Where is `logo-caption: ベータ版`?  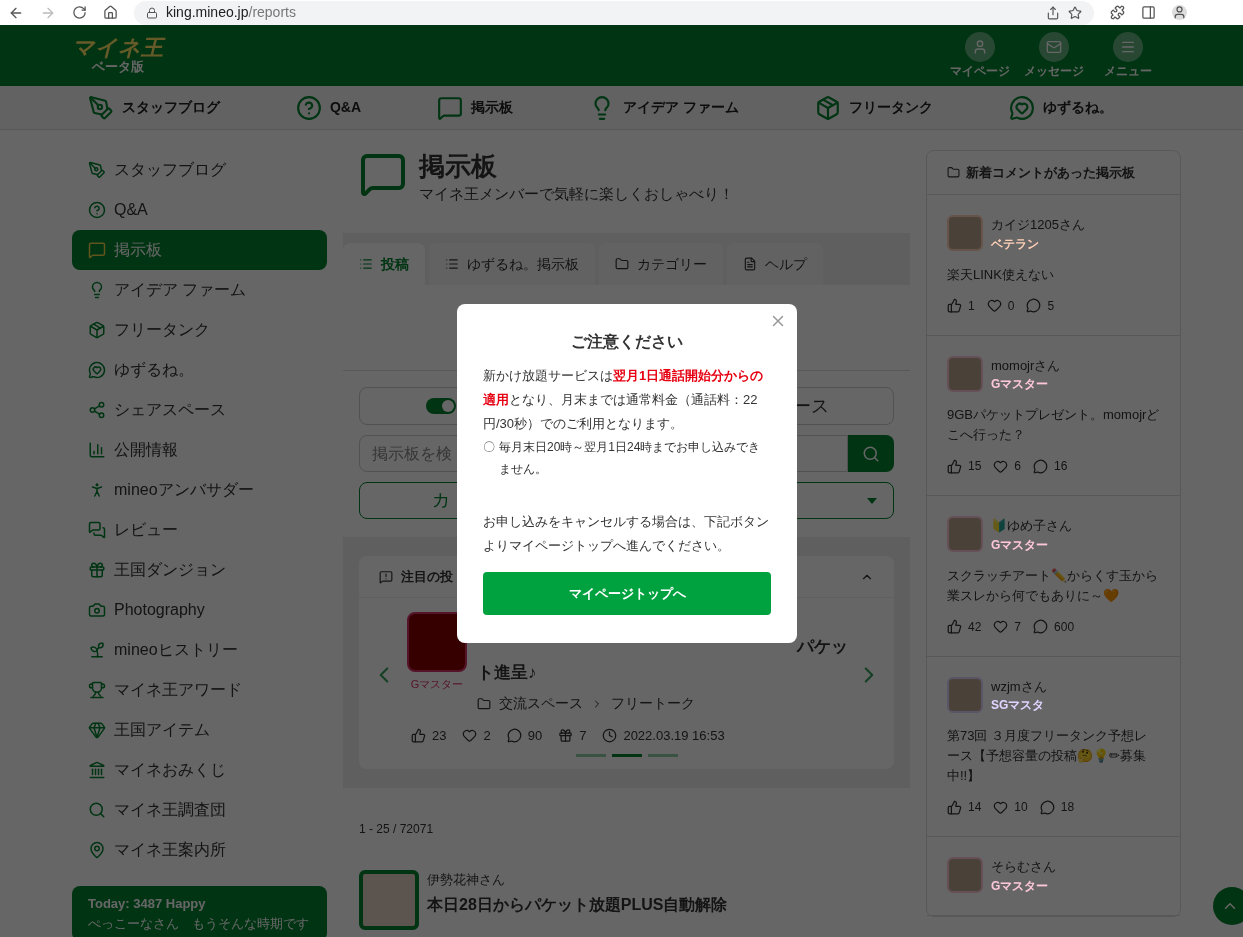 logo-caption: ベータ版 is located at coordinates (117, 66).